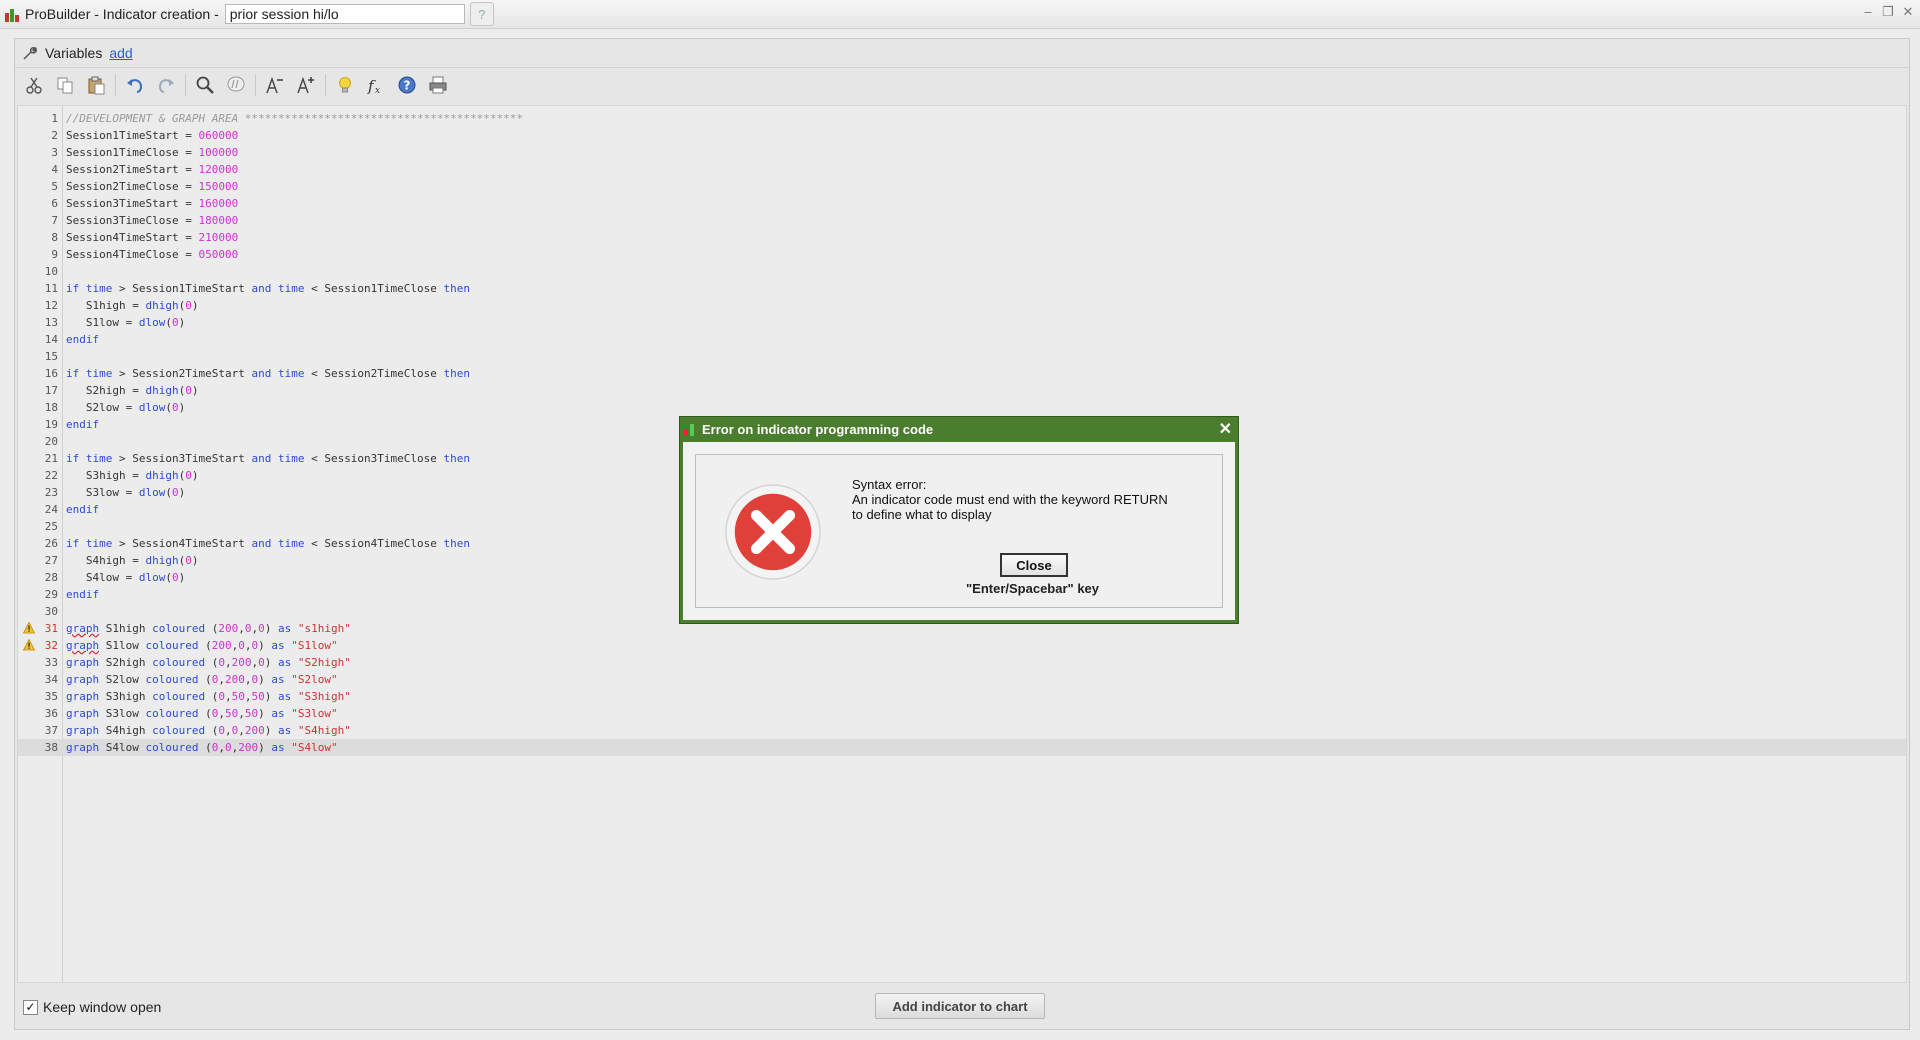 The image size is (1920, 1040). I want to click on code-line: 10, so click(962, 271).